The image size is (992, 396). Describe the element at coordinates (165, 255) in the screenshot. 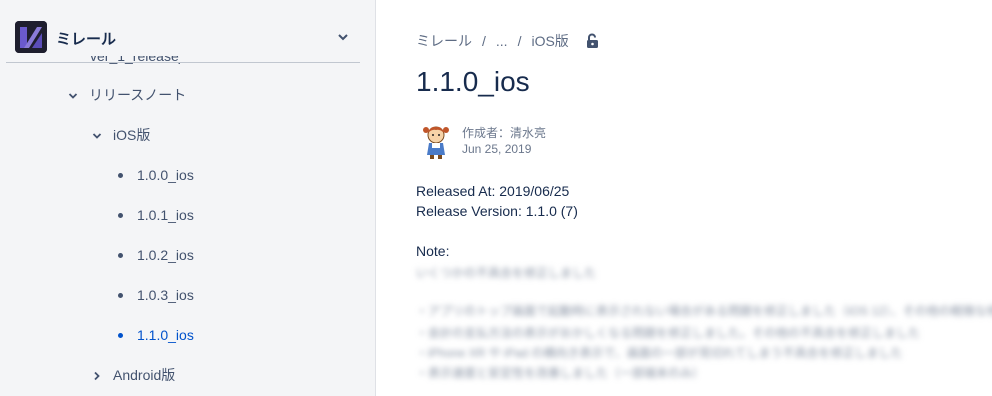

I see `tree-item-label: 1.0.2_ios` at that location.